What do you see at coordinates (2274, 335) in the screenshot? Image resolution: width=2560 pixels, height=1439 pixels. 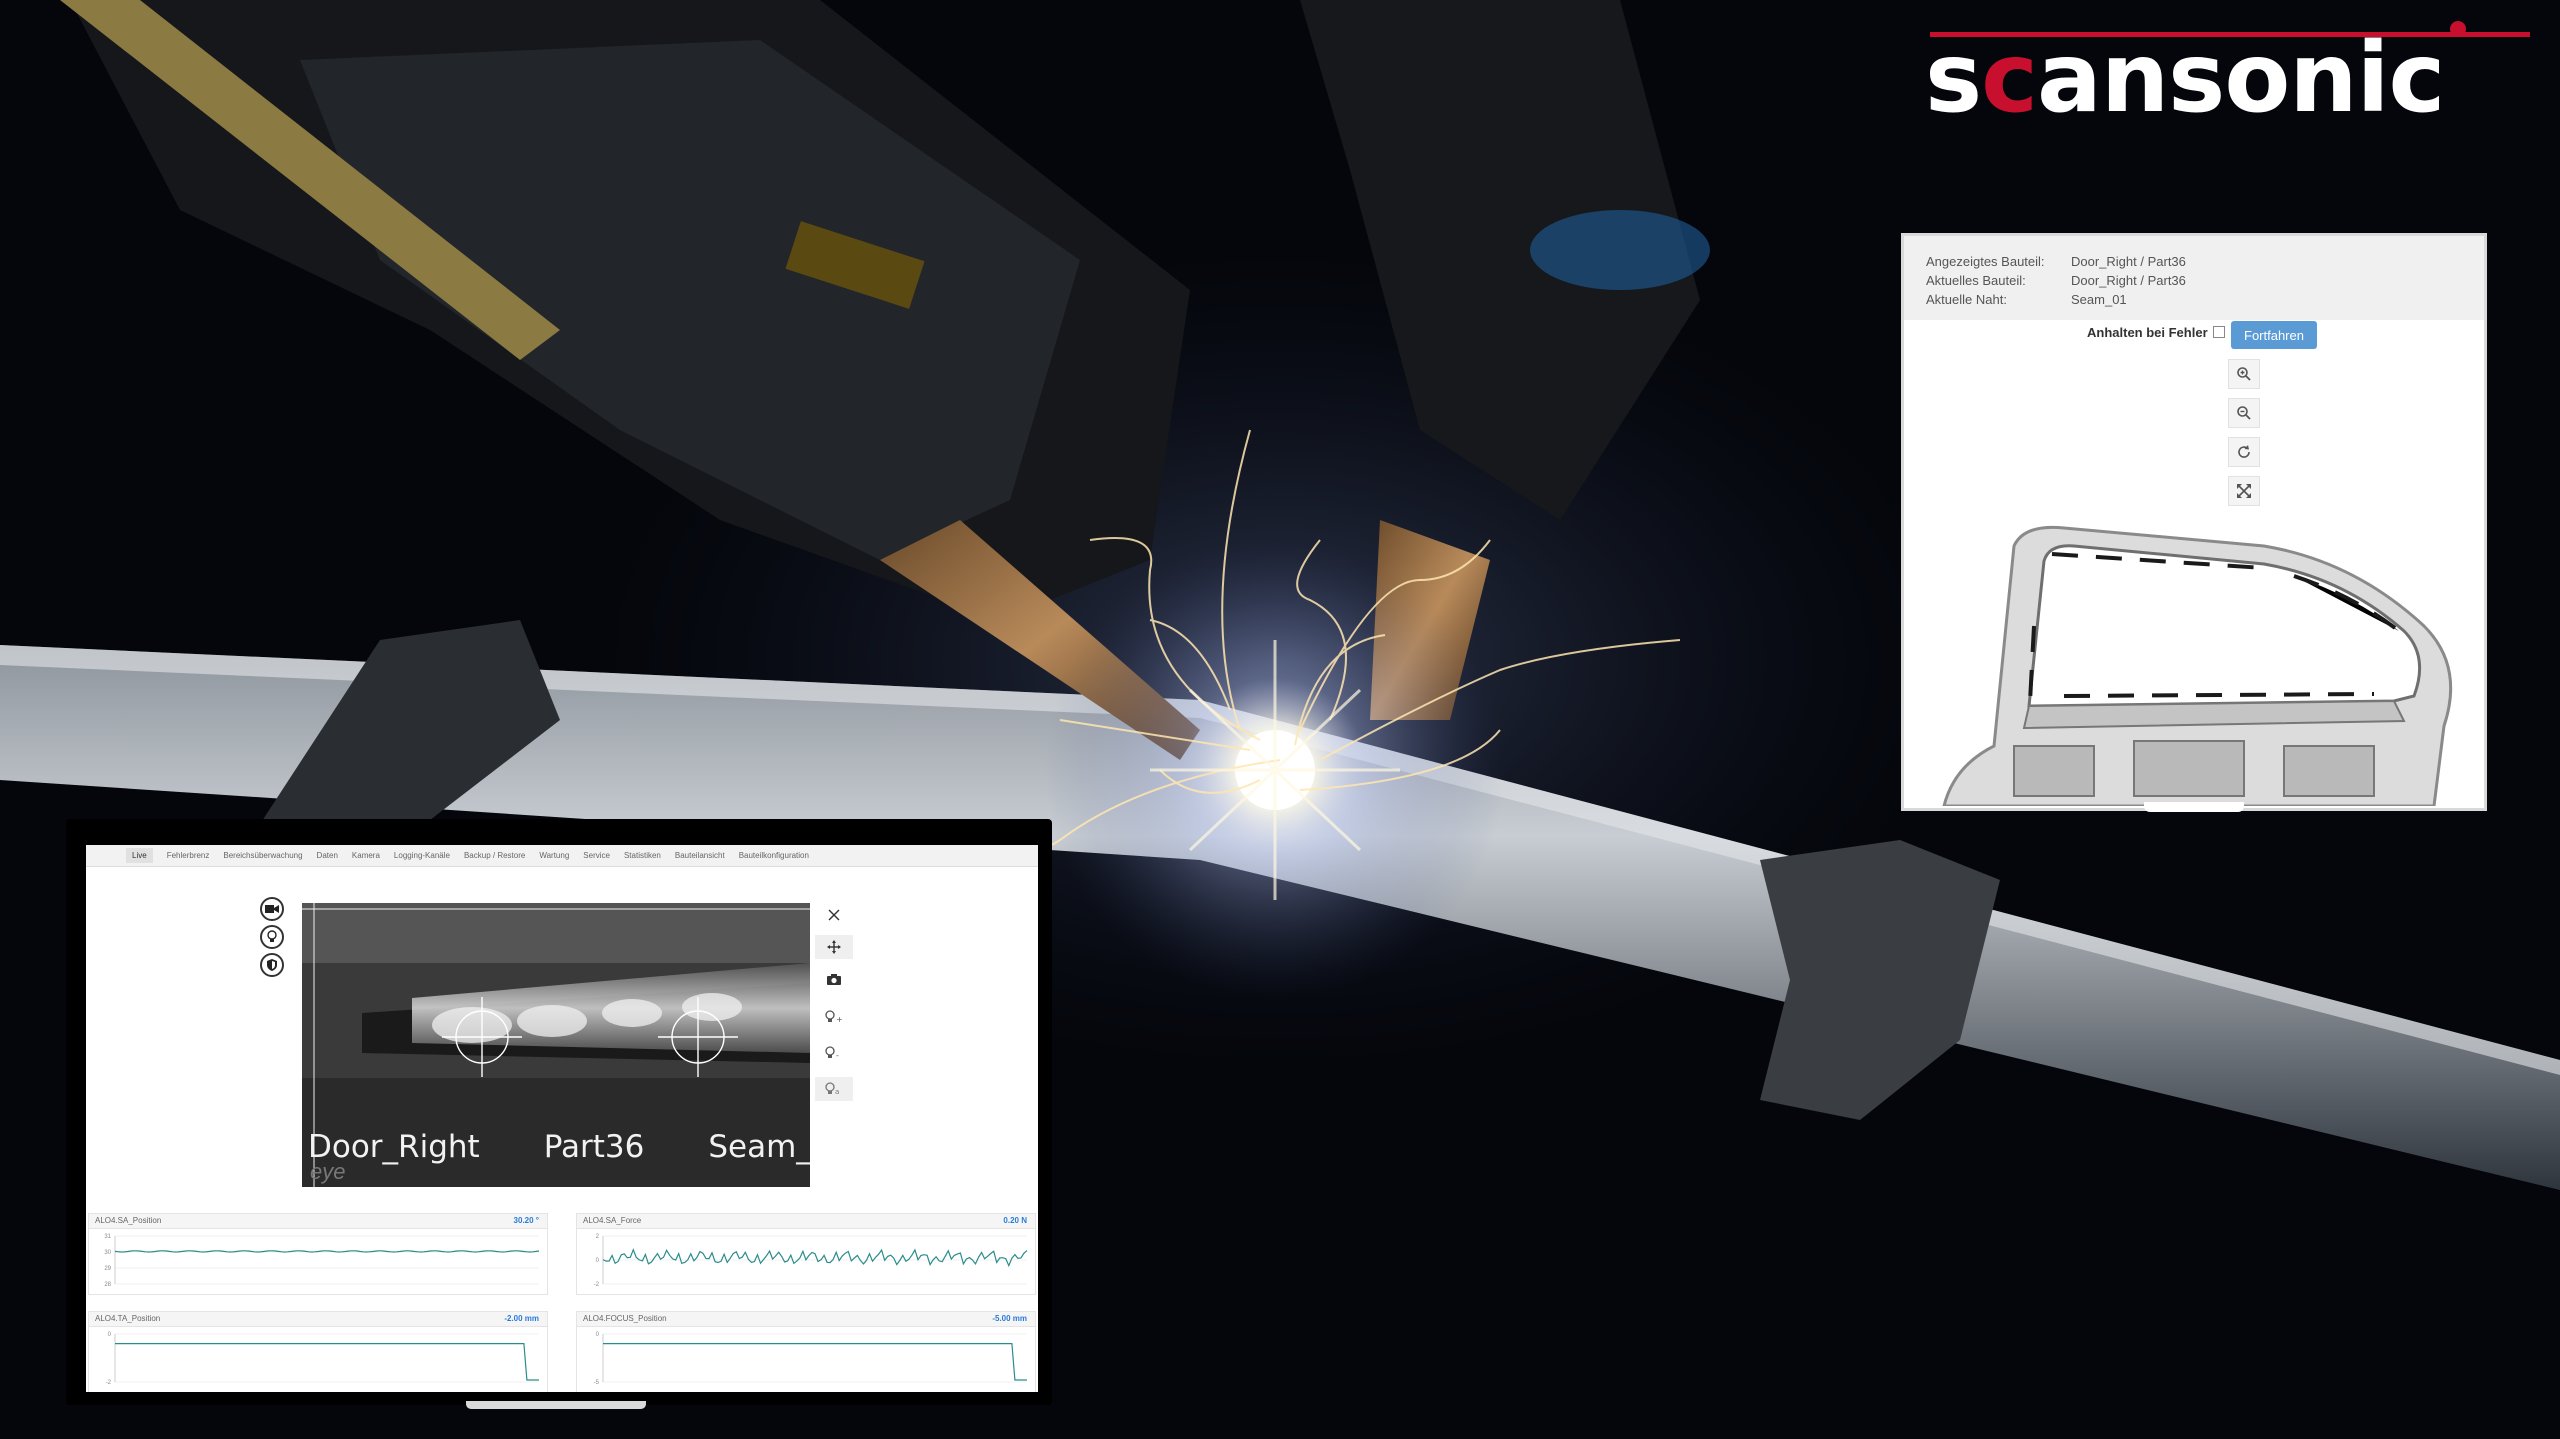 I see `continue-button: Fortfahren` at bounding box center [2274, 335].